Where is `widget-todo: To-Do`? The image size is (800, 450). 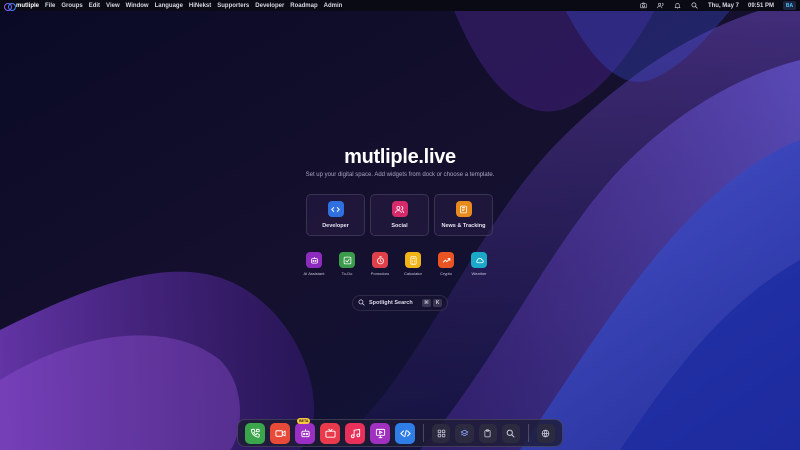
widget-todo: To-Do is located at coordinates (347, 264).